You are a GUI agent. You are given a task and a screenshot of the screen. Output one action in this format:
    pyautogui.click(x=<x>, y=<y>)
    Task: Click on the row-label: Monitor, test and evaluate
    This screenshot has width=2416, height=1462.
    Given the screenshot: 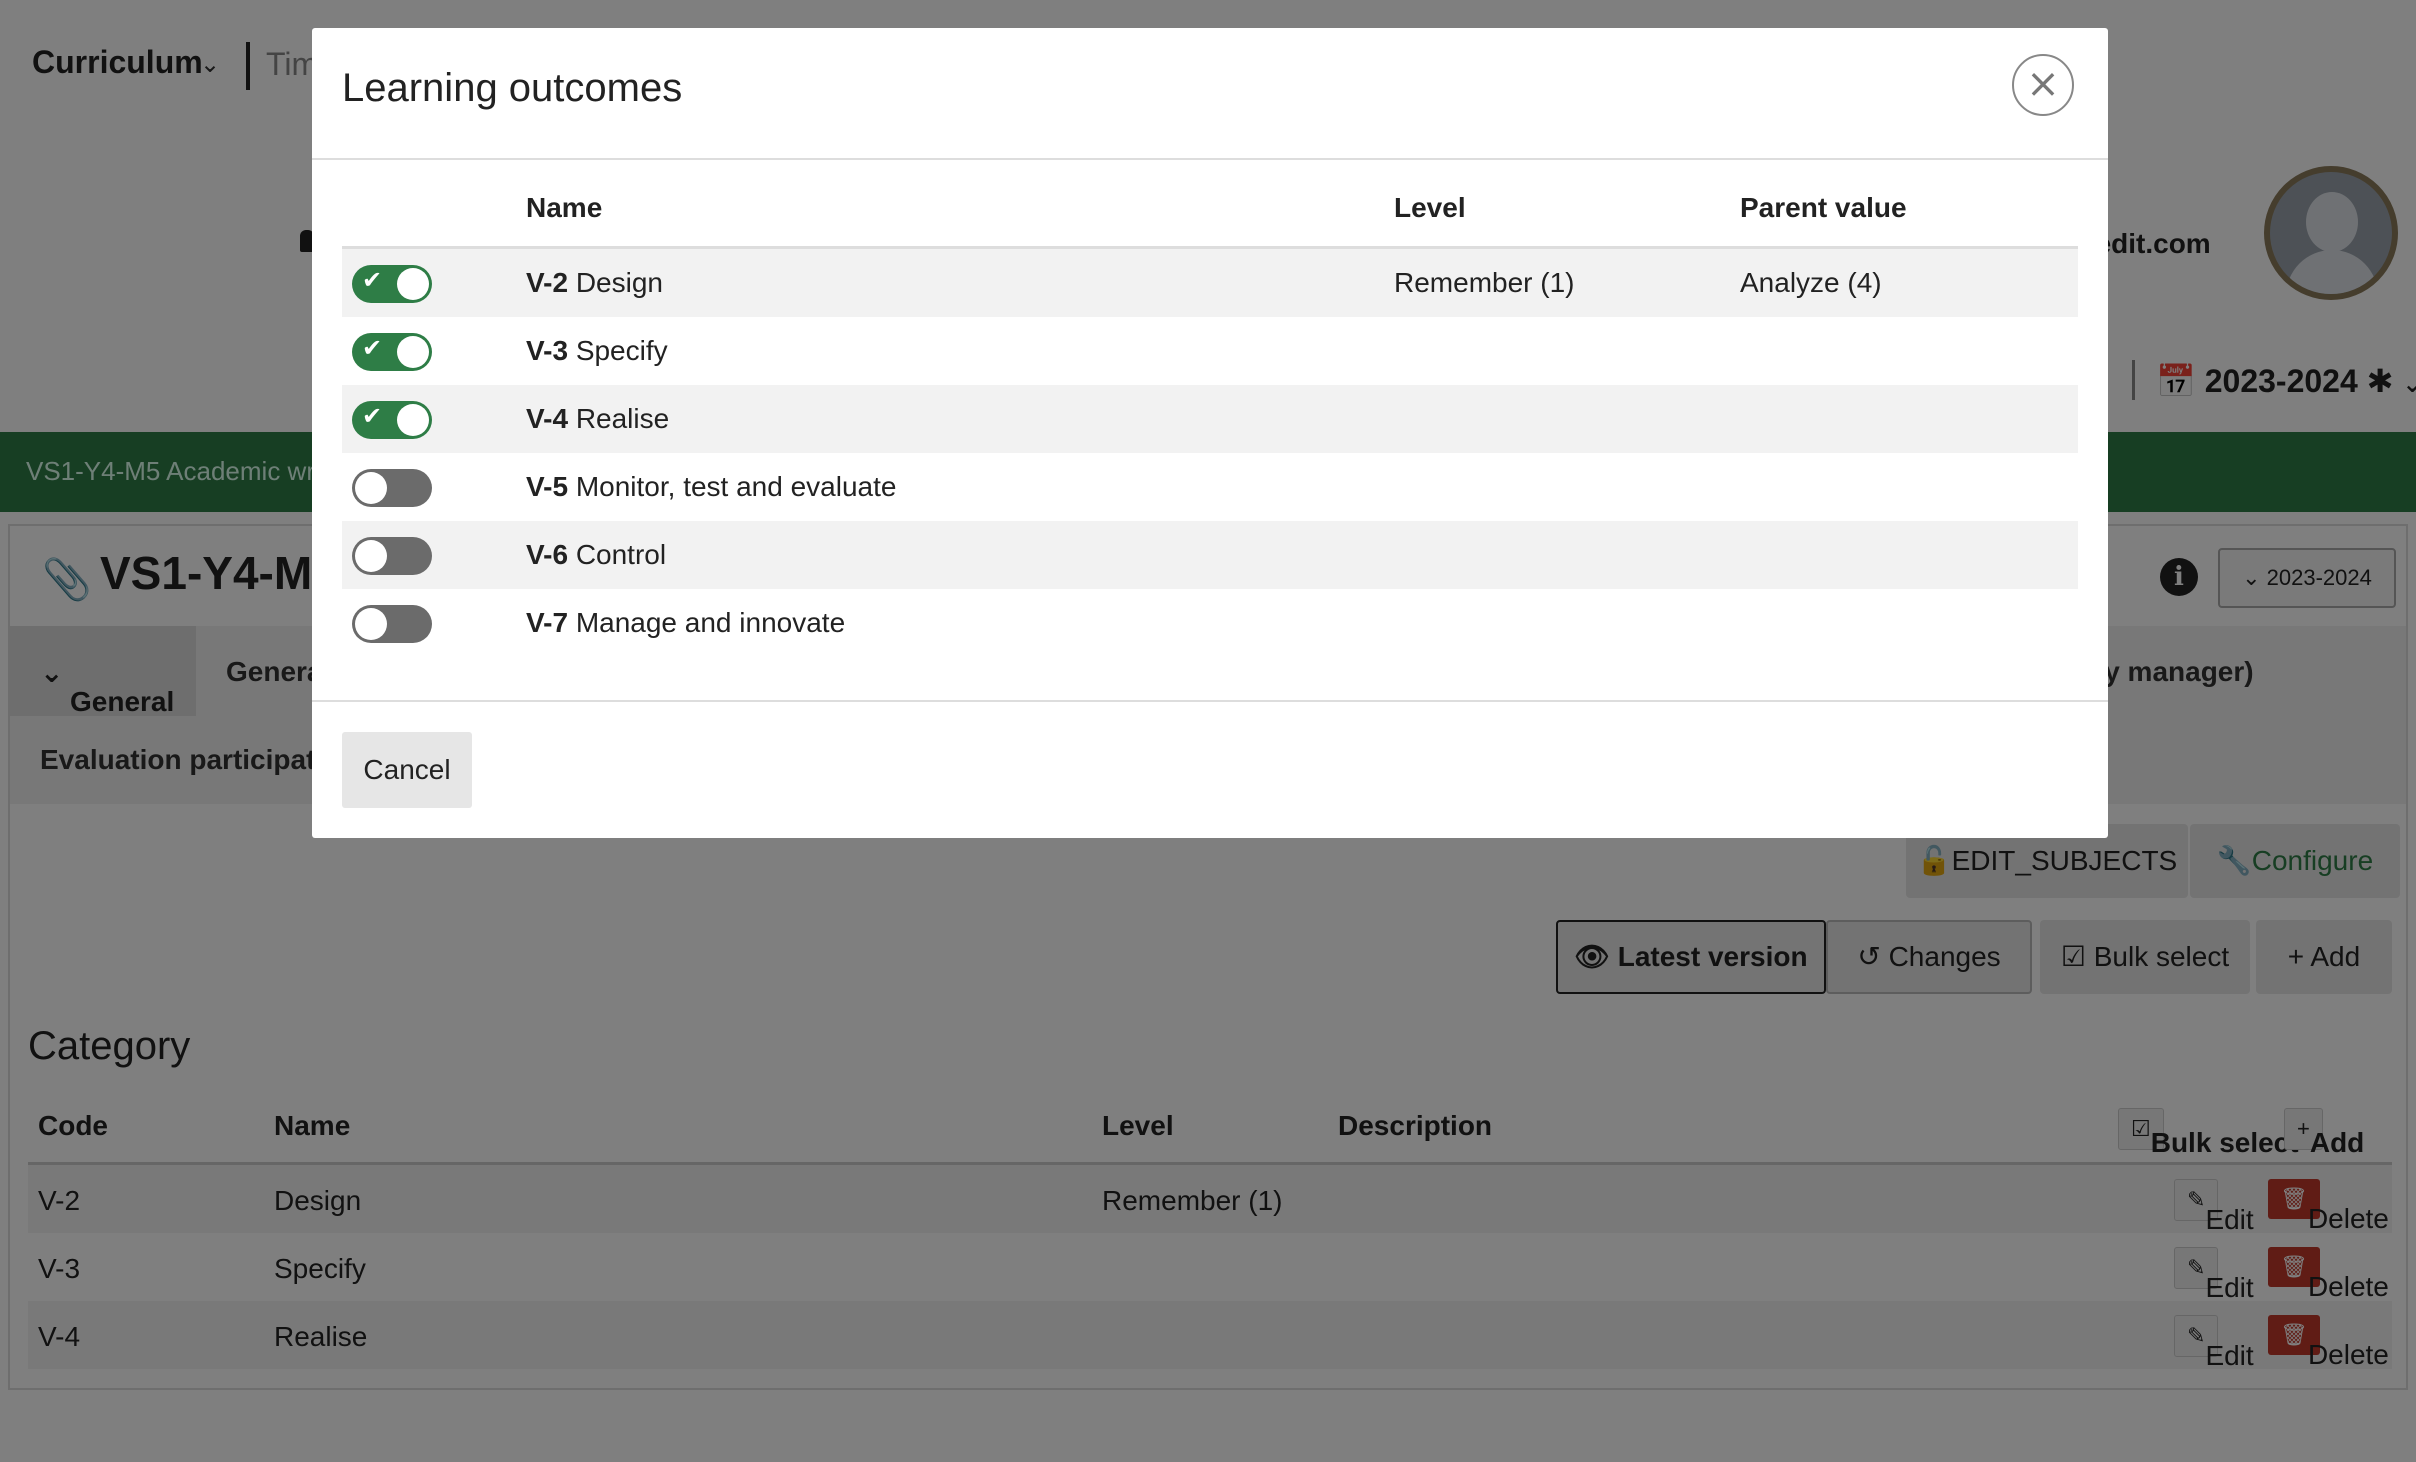 What is the action you would take?
    pyautogui.click(x=736, y=486)
    